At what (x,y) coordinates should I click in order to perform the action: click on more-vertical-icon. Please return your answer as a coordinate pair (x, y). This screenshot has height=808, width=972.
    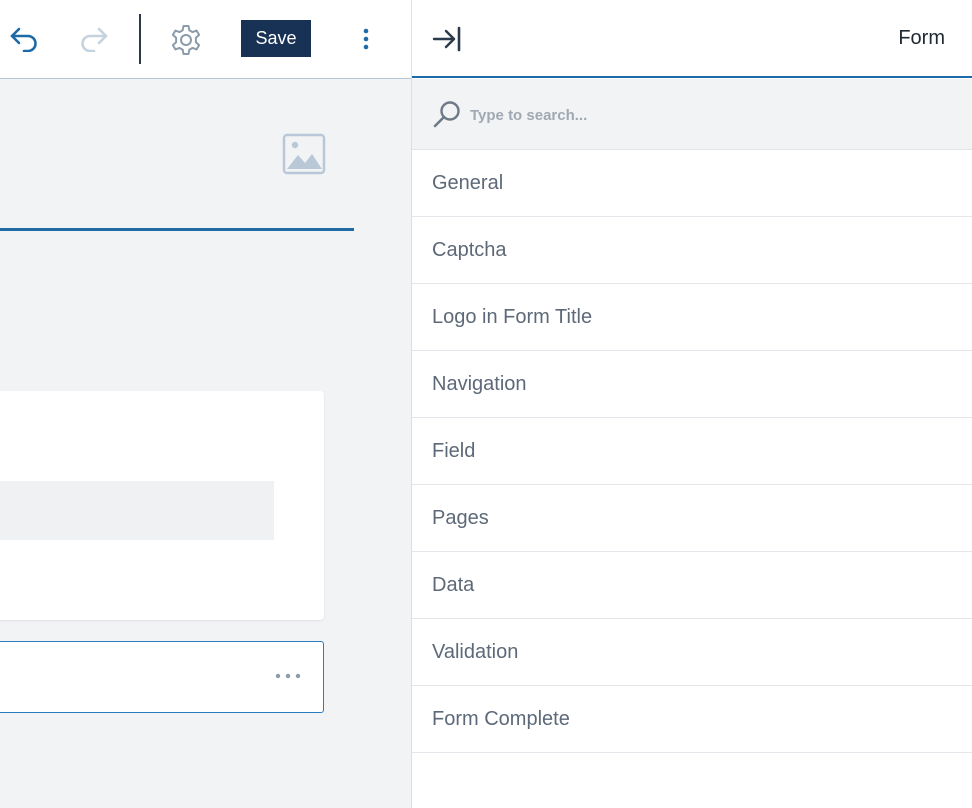
    Looking at the image, I should click on (366, 39).